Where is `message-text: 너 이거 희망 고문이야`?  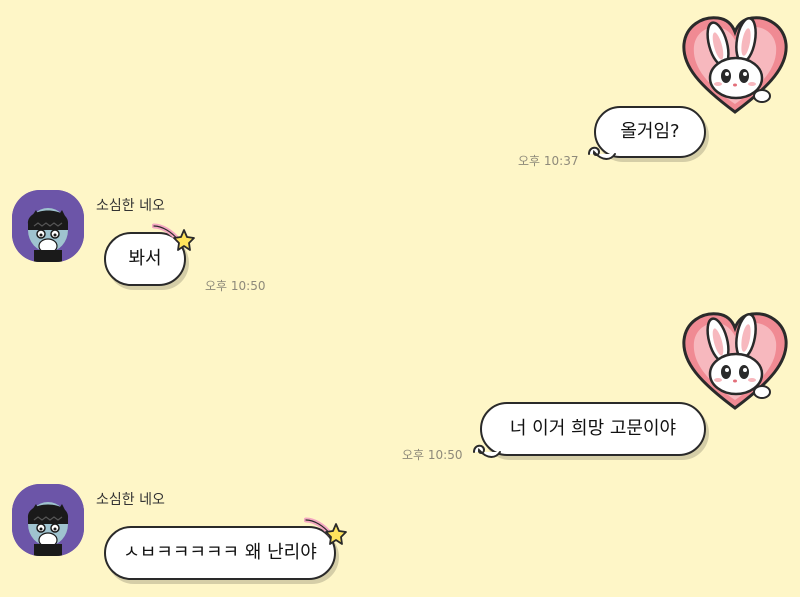
message-text: 너 이거 희망 고문이야 is located at coordinates (593, 428).